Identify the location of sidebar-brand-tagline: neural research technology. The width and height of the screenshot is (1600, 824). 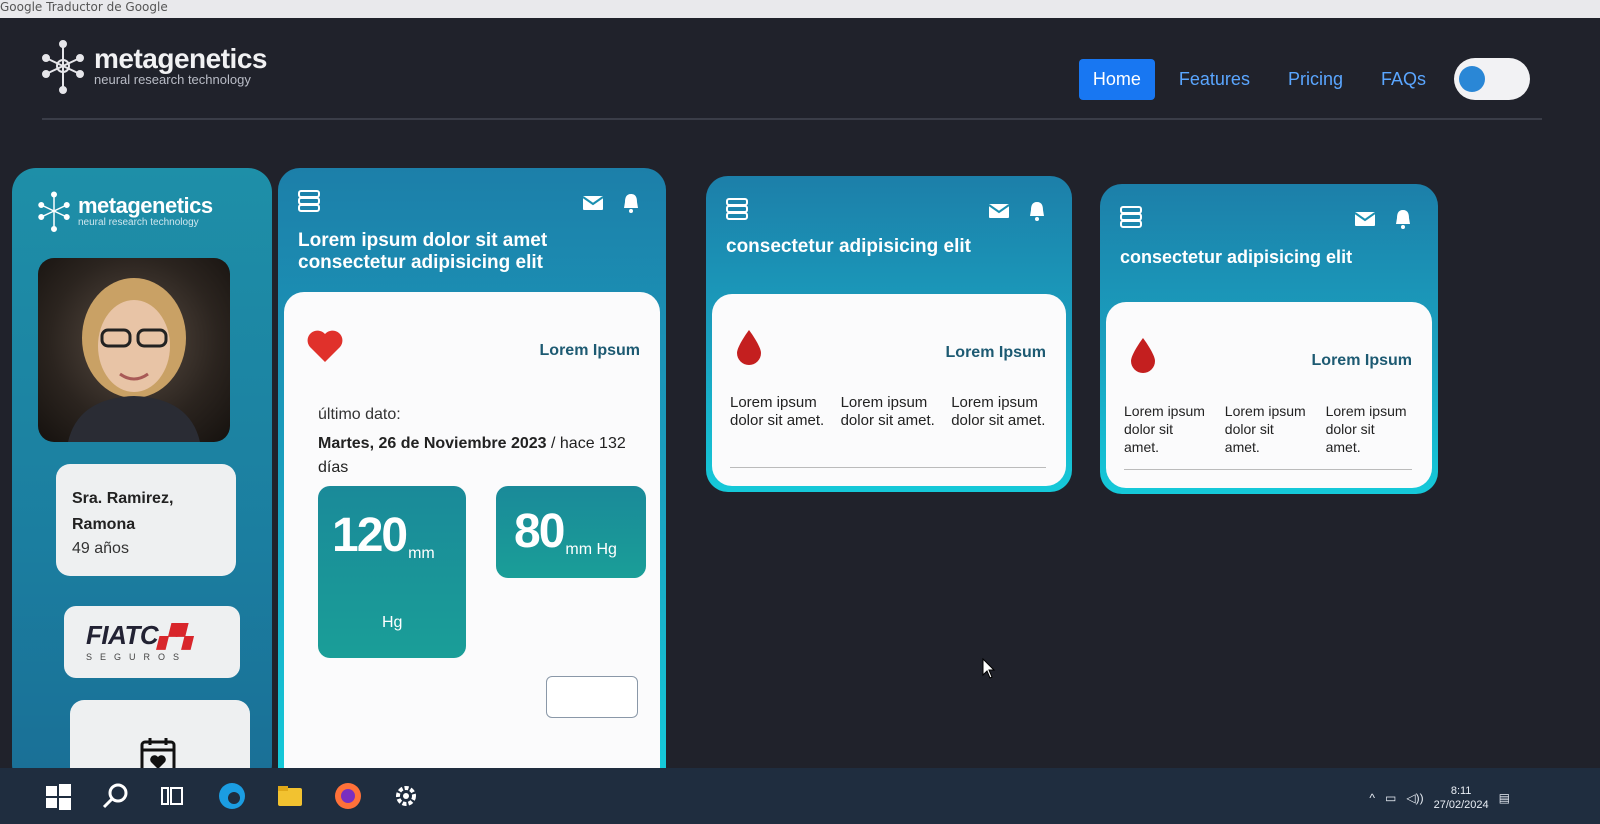
(138, 222).